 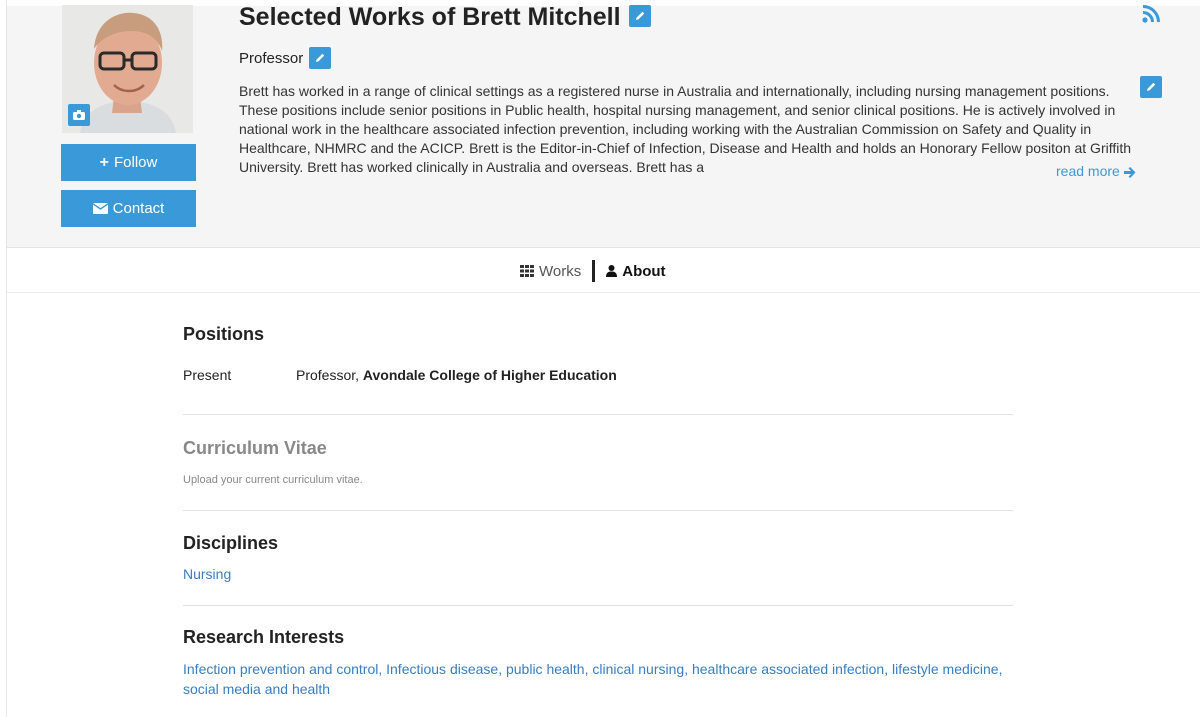 What do you see at coordinates (135, 162) in the screenshot?
I see `follow-label: Follow` at bounding box center [135, 162].